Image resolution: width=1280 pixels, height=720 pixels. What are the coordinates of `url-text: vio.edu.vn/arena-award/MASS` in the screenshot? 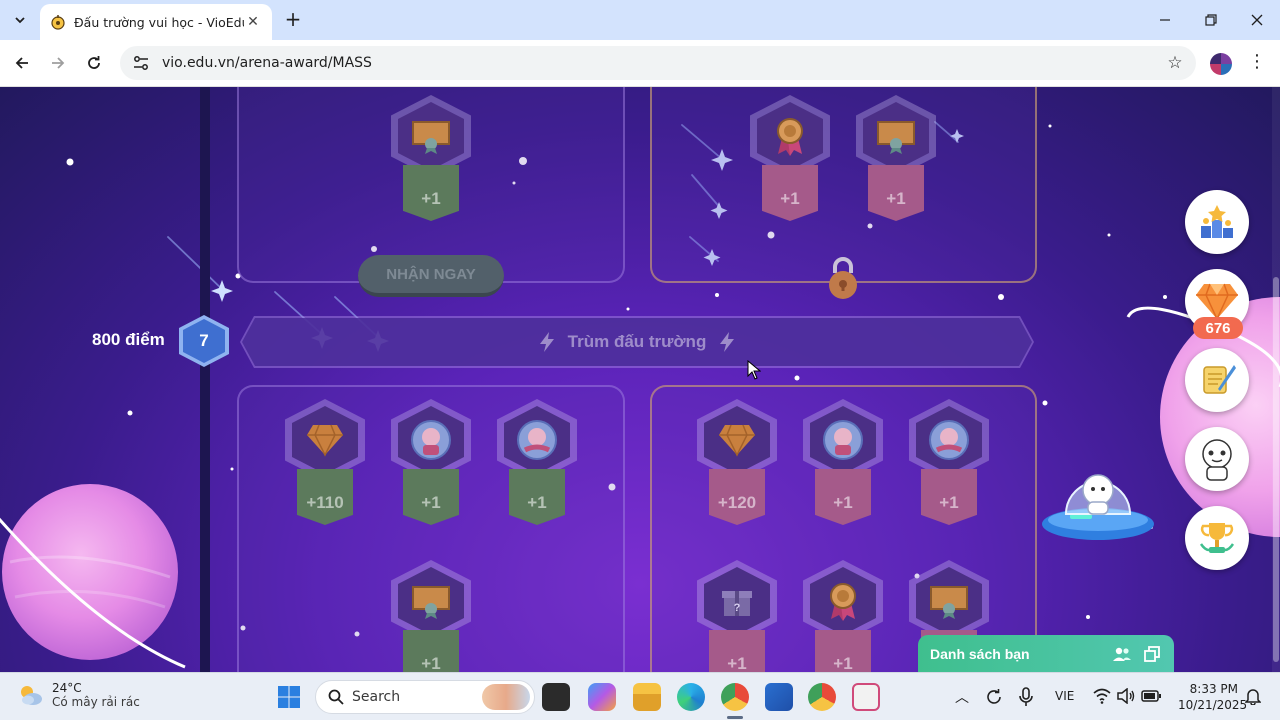 It's located at (663, 63).